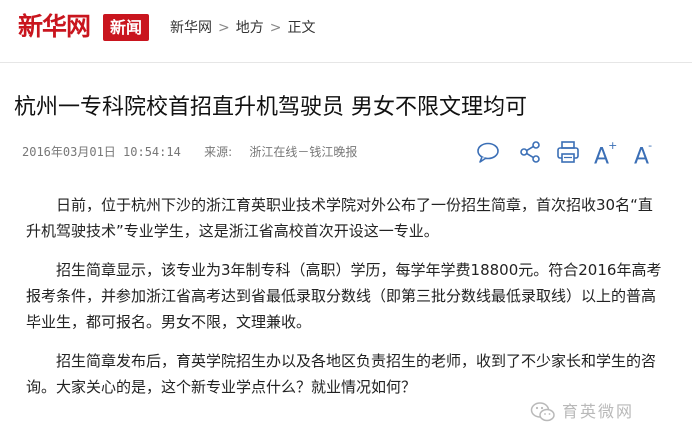 The width and height of the screenshot is (692, 448). I want to click on article-source: 浙江在线－钱江晚报, so click(303, 152).